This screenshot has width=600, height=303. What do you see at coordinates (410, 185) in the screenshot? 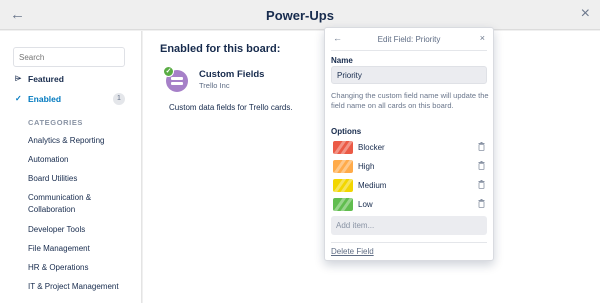
I see `option-row: Medium` at bounding box center [410, 185].